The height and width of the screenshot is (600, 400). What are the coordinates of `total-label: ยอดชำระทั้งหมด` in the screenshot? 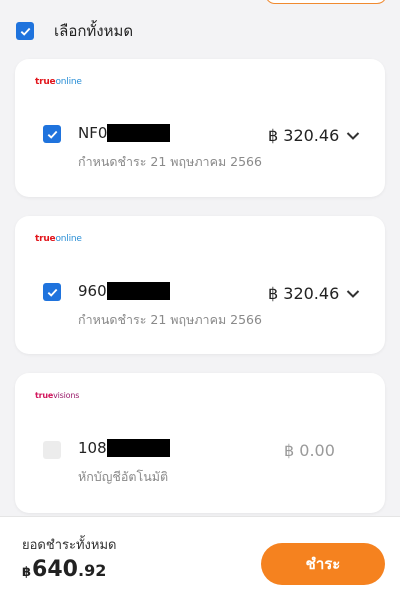 It's located at (69, 545).